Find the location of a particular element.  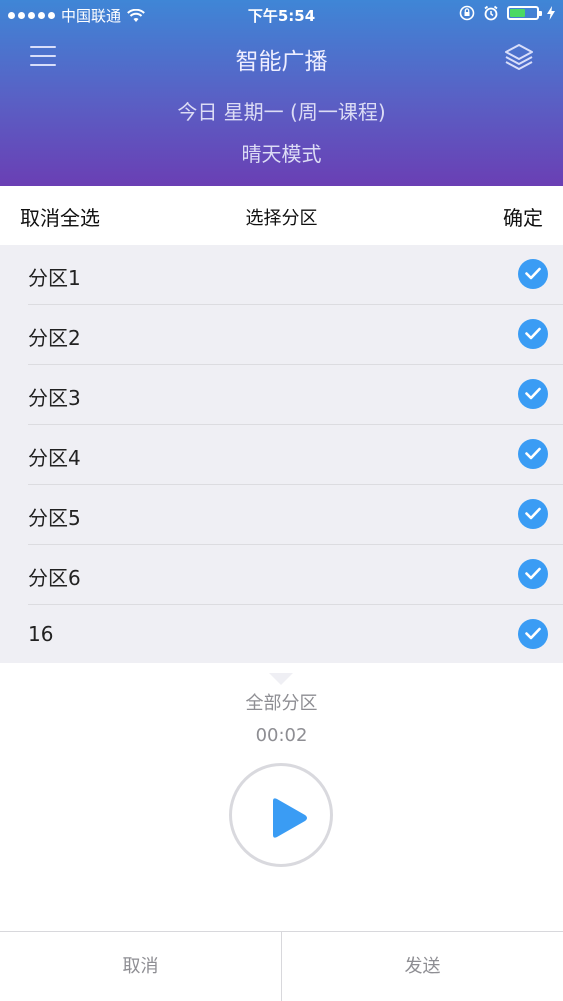

layers-icon is located at coordinates (519, 57).